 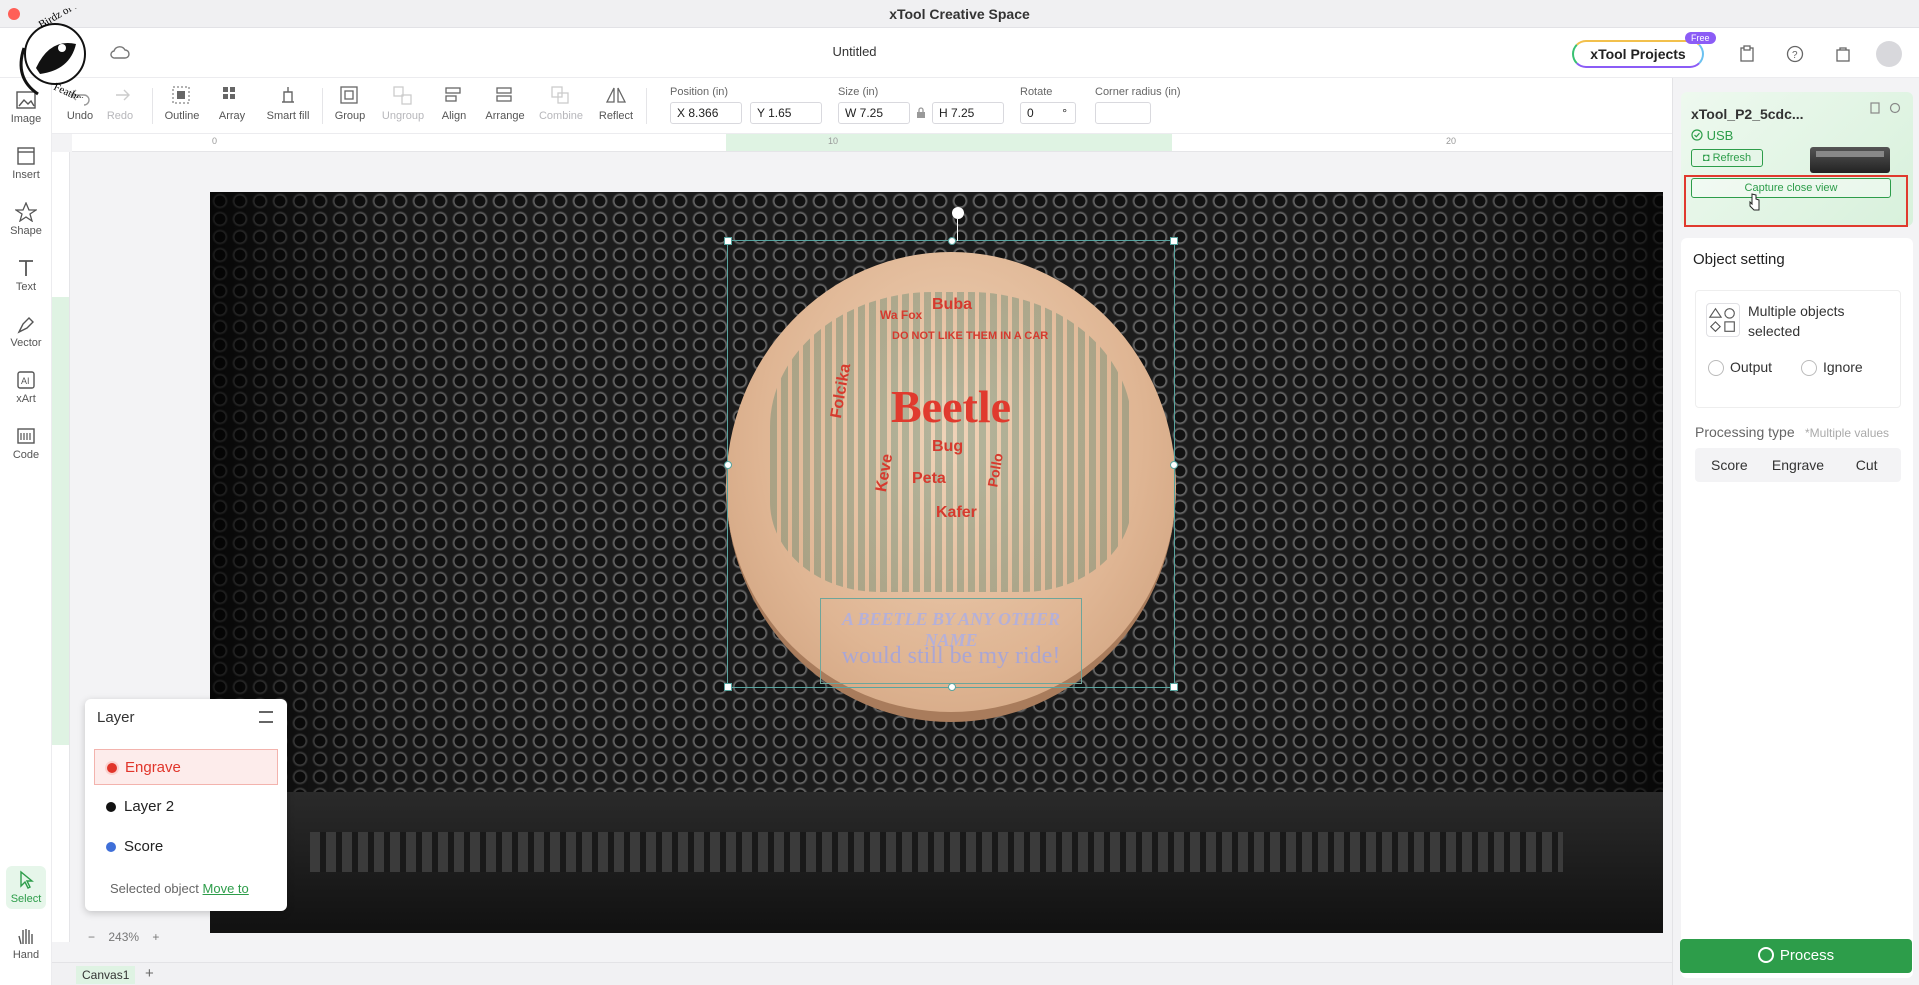 What do you see at coordinates (561, 103) in the screenshot?
I see `combine-button: Combine` at bounding box center [561, 103].